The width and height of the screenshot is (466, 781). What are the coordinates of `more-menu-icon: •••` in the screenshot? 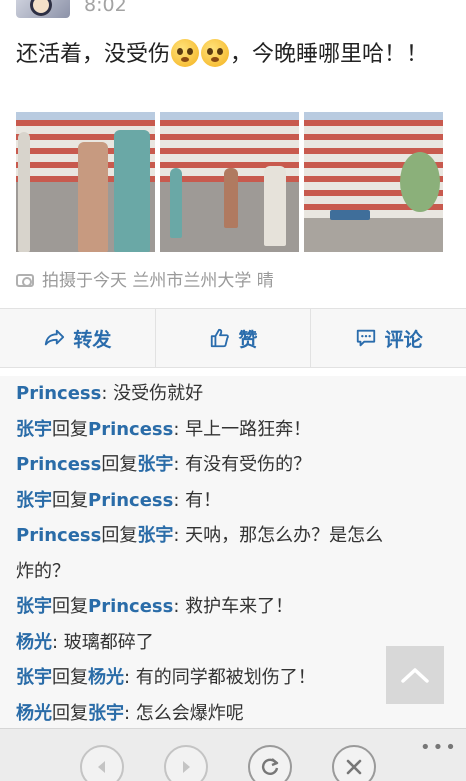 It's located at (439, 747).